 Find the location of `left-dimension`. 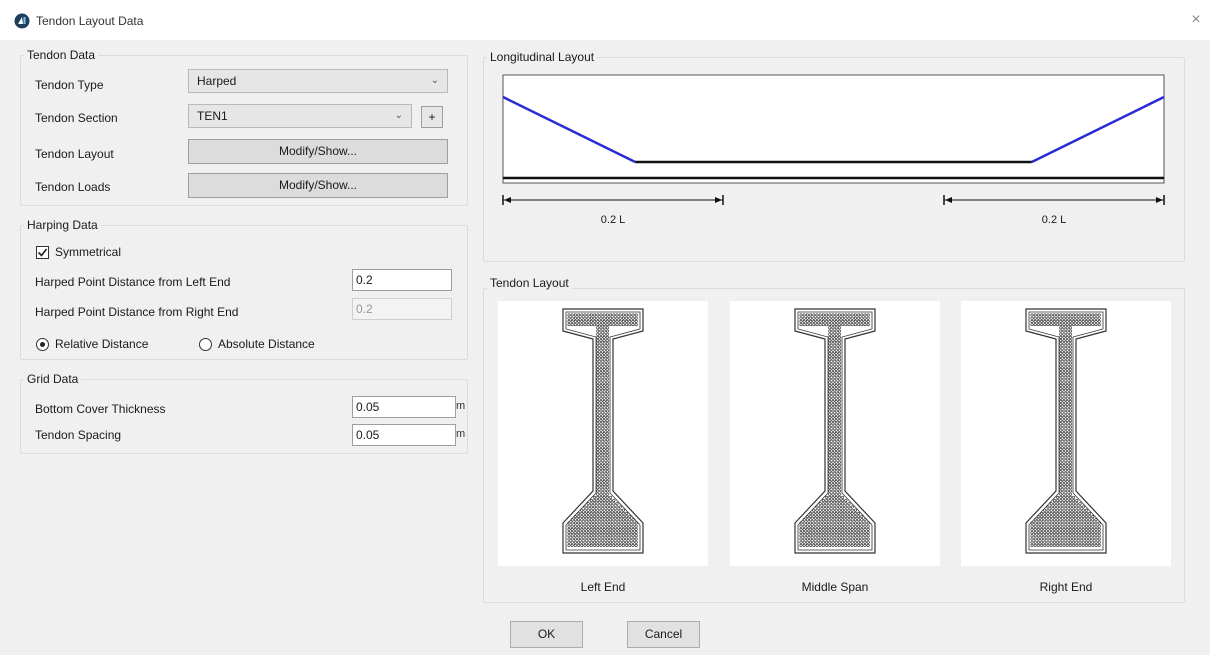

left-dimension is located at coordinates (613, 200).